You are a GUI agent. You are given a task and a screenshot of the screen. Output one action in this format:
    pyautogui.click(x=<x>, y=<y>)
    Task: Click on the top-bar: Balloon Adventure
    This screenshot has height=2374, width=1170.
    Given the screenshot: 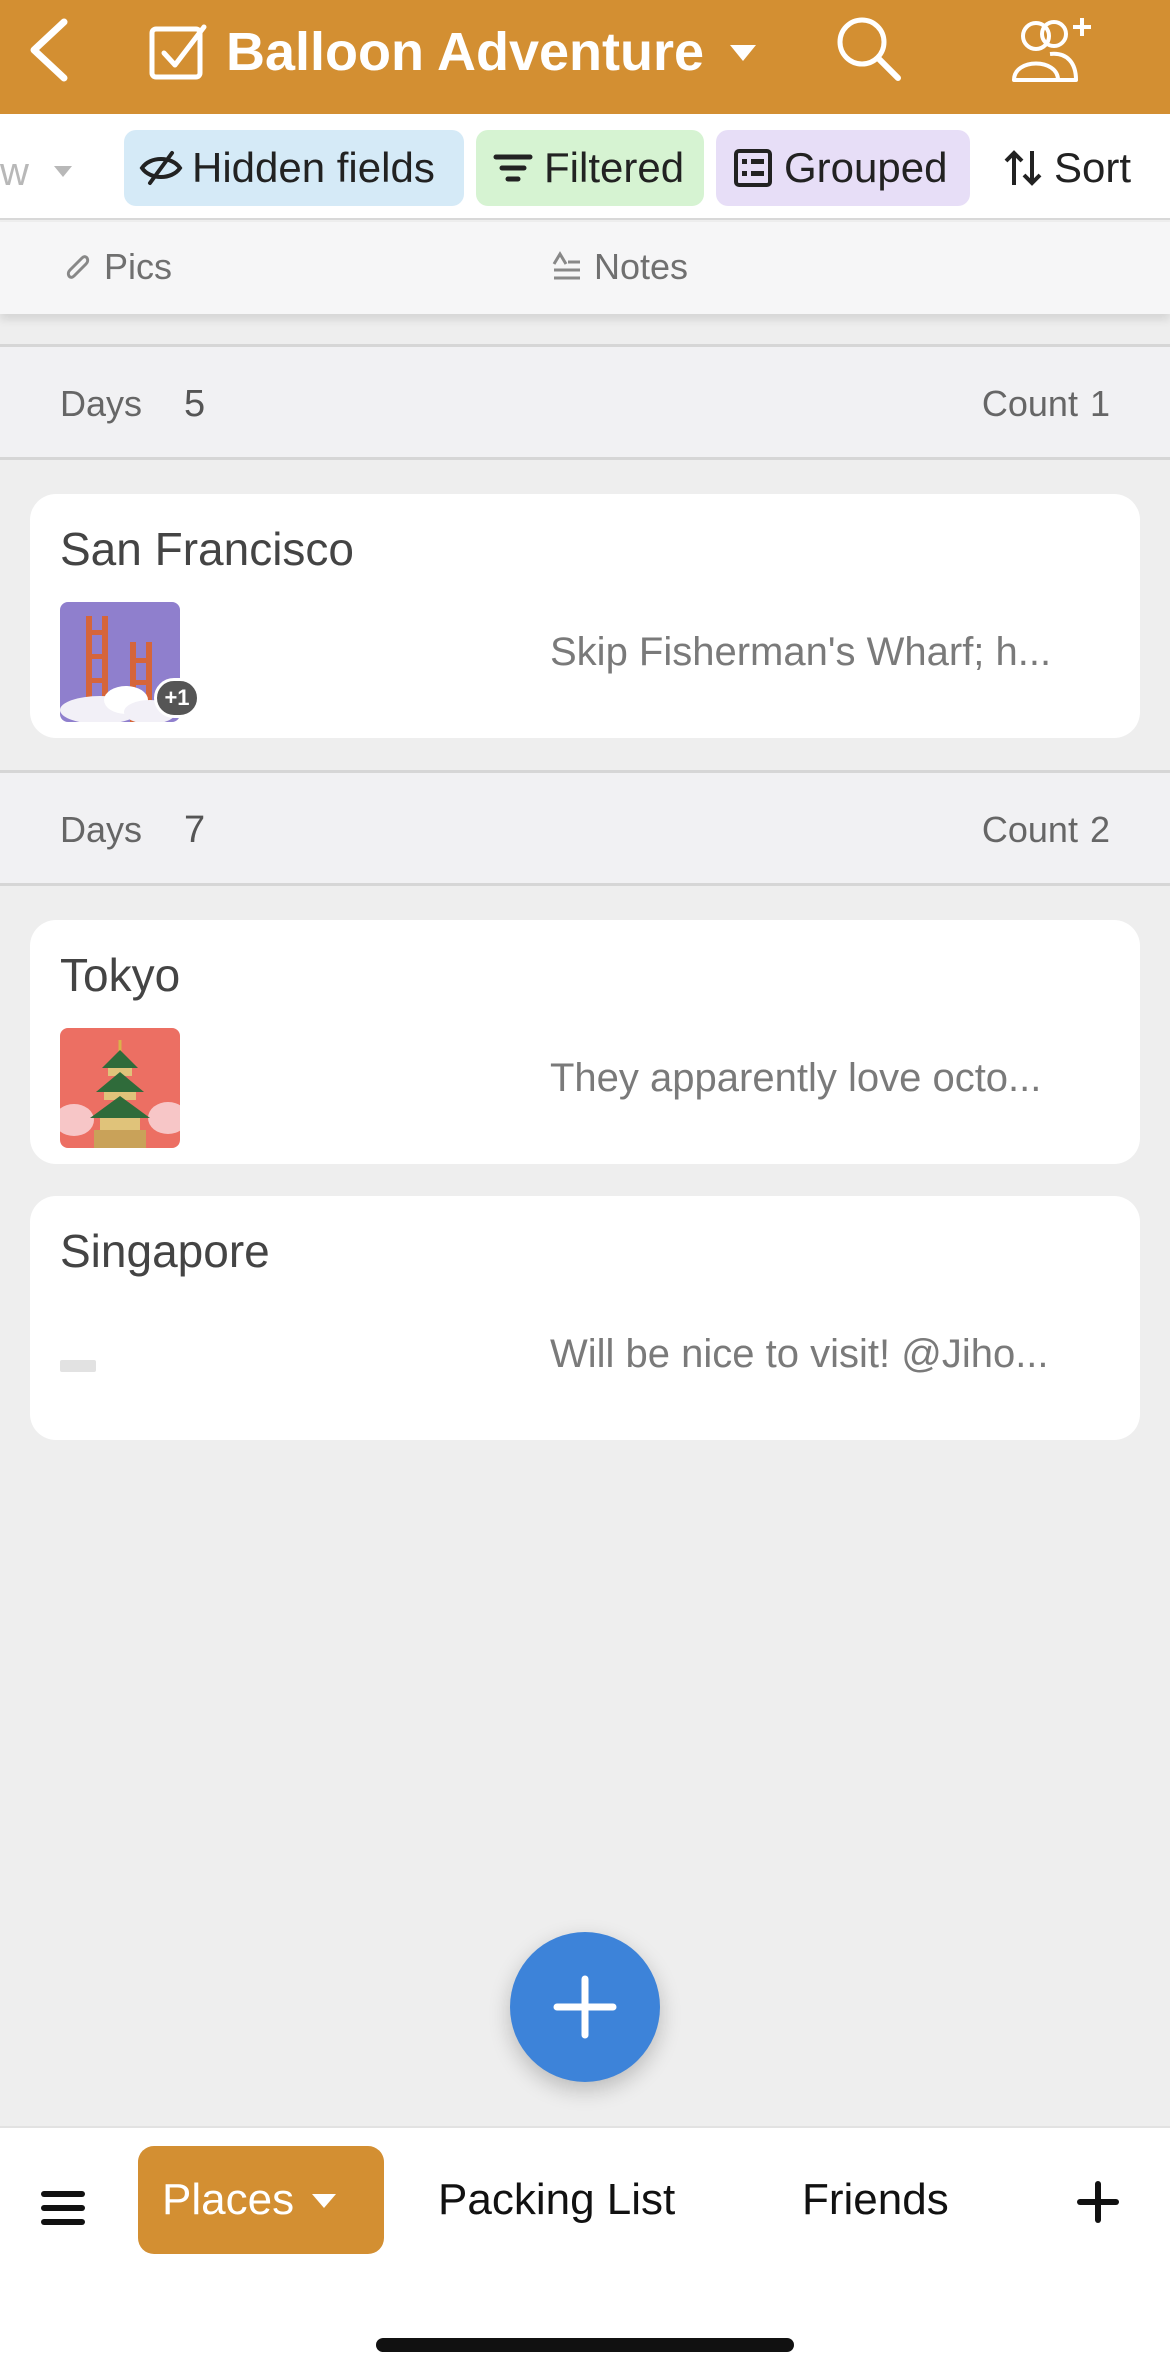 What is the action you would take?
    pyautogui.click(x=585, y=57)
    